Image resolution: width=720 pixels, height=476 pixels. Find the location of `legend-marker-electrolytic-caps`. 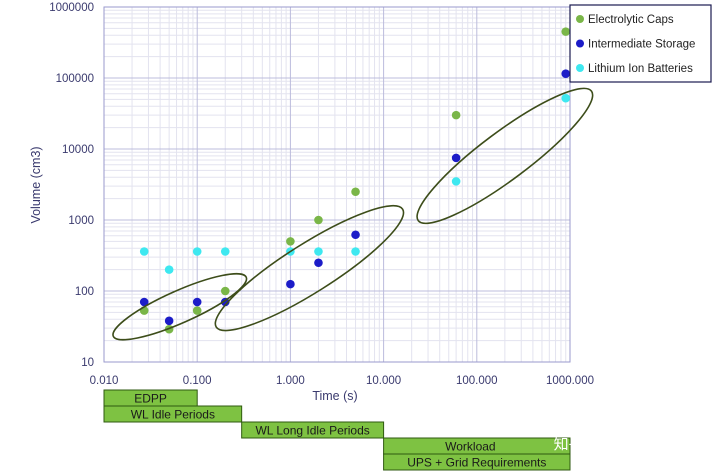

legend-marker-electrolytic-caps is located at coordinates (580, 19).